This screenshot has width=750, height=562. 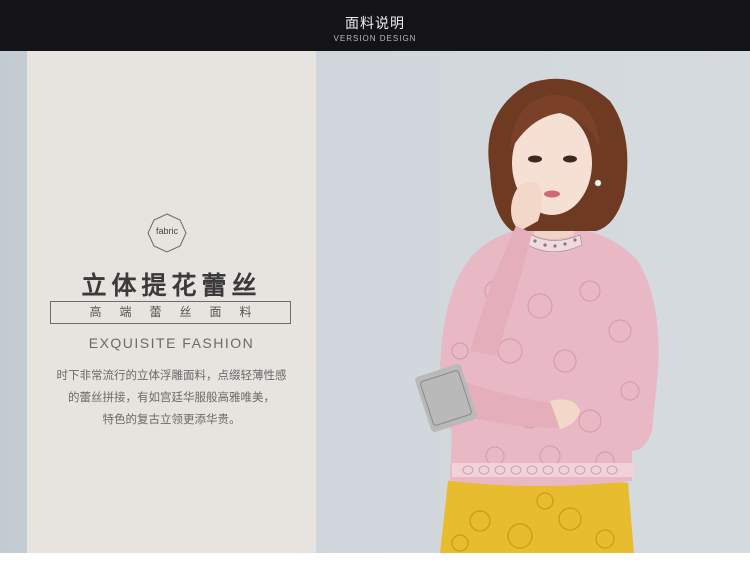 I want to click on section-title: 面料说明, so click(x=375, y=24).